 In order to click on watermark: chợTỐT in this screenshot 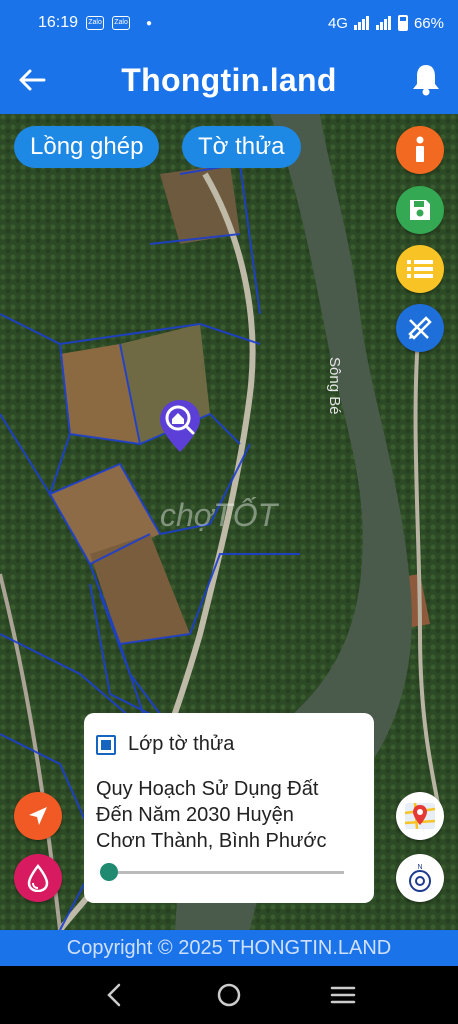, I will do `click(220, 515)`.